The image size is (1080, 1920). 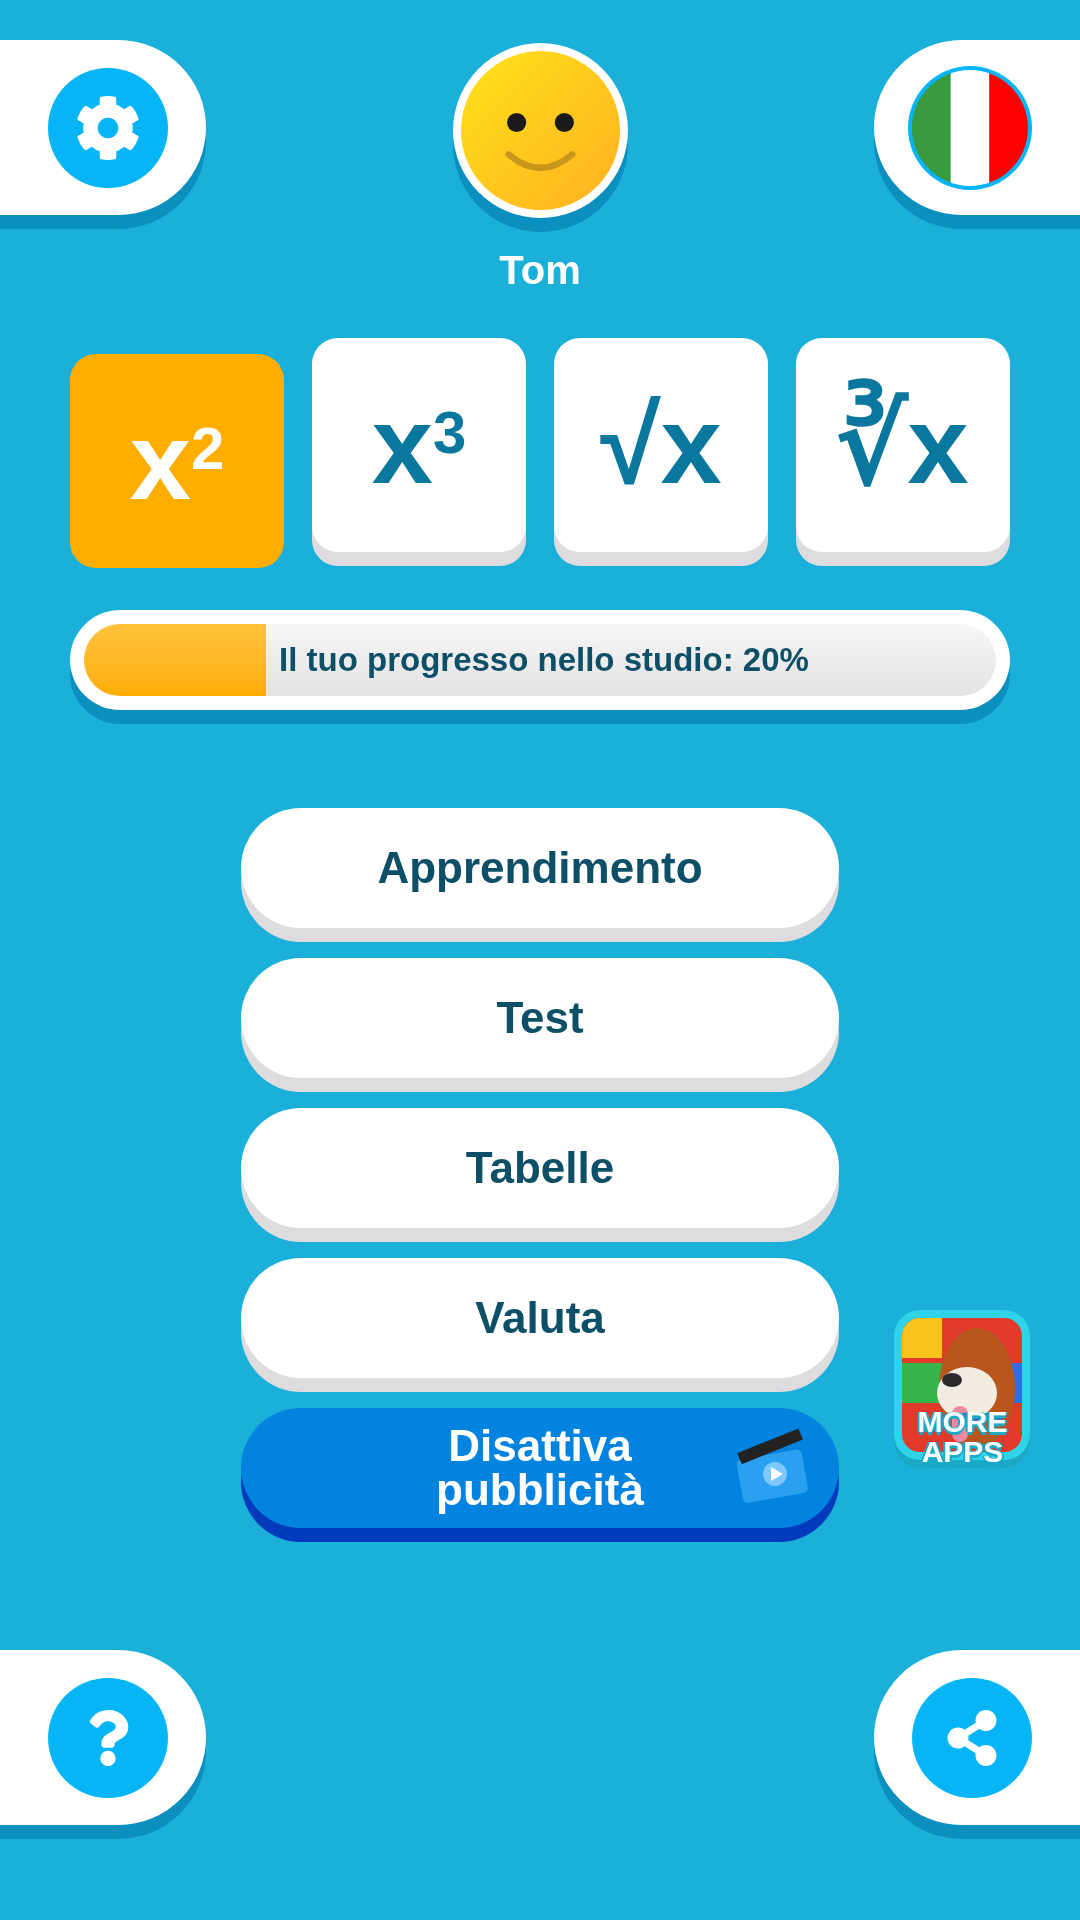 What do you see at coordinates (970, 127) in the screenshot?
I see `flag-icon` at bounding box center [970, 127].